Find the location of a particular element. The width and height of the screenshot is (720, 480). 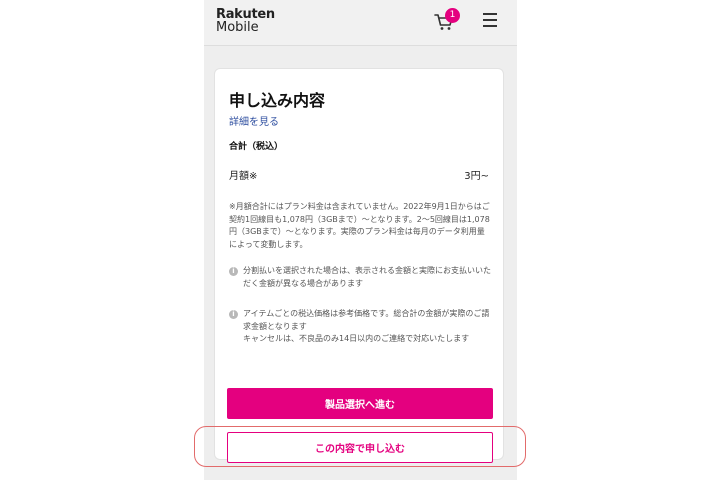

site-header: Rakuten Mobile 1 is located at coordinates (360, 23).